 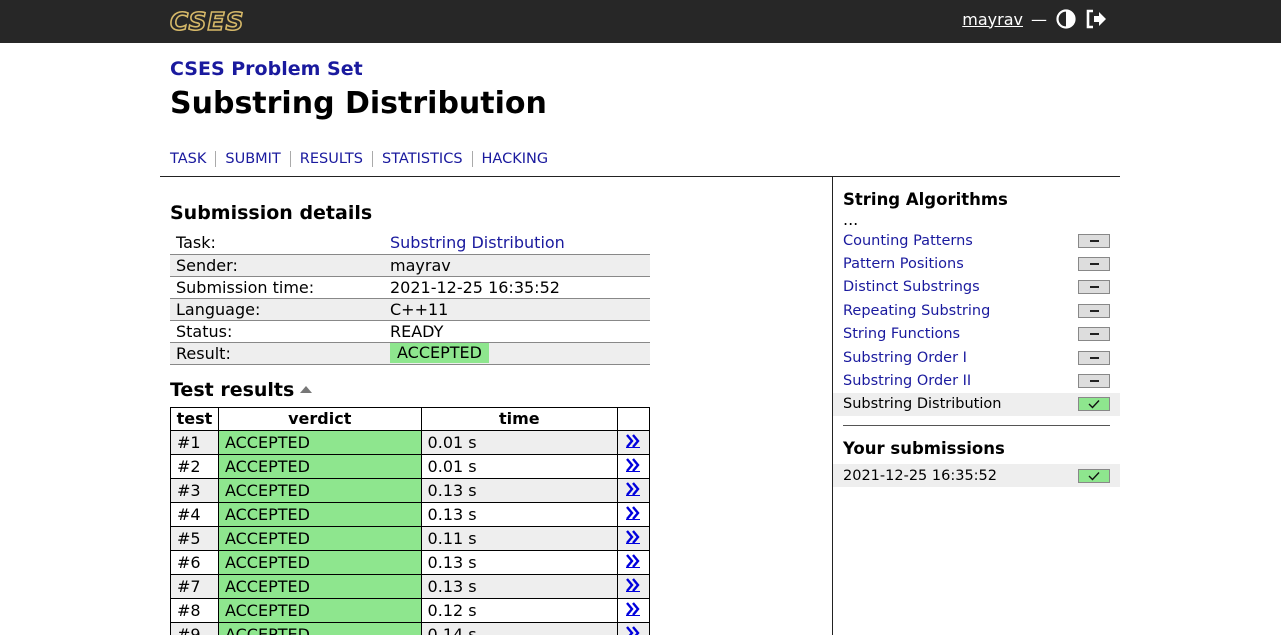 What do you see at coordinates (194, 490) in the screenshot?
I see `test-number: #3` at bounding box center [194, 490].